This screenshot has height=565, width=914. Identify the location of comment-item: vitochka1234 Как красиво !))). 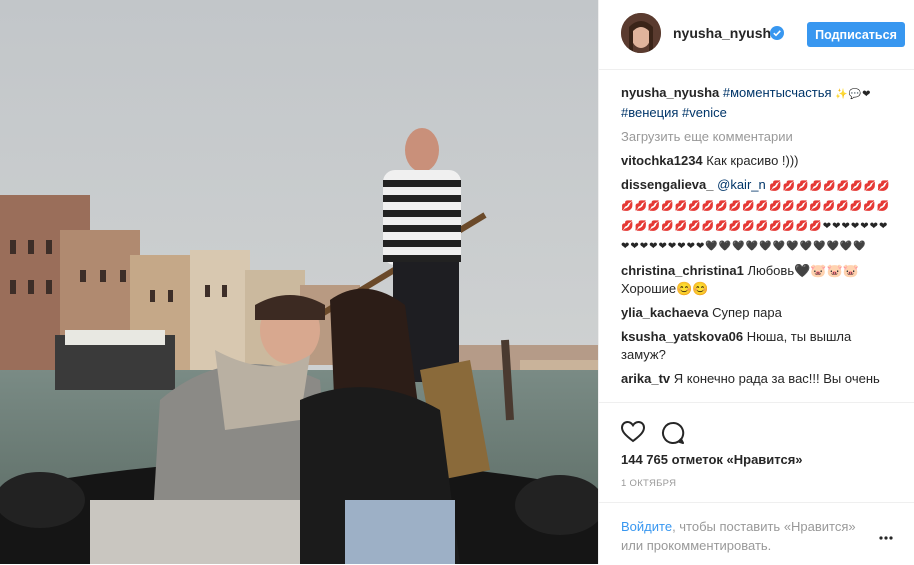
(756, 161).